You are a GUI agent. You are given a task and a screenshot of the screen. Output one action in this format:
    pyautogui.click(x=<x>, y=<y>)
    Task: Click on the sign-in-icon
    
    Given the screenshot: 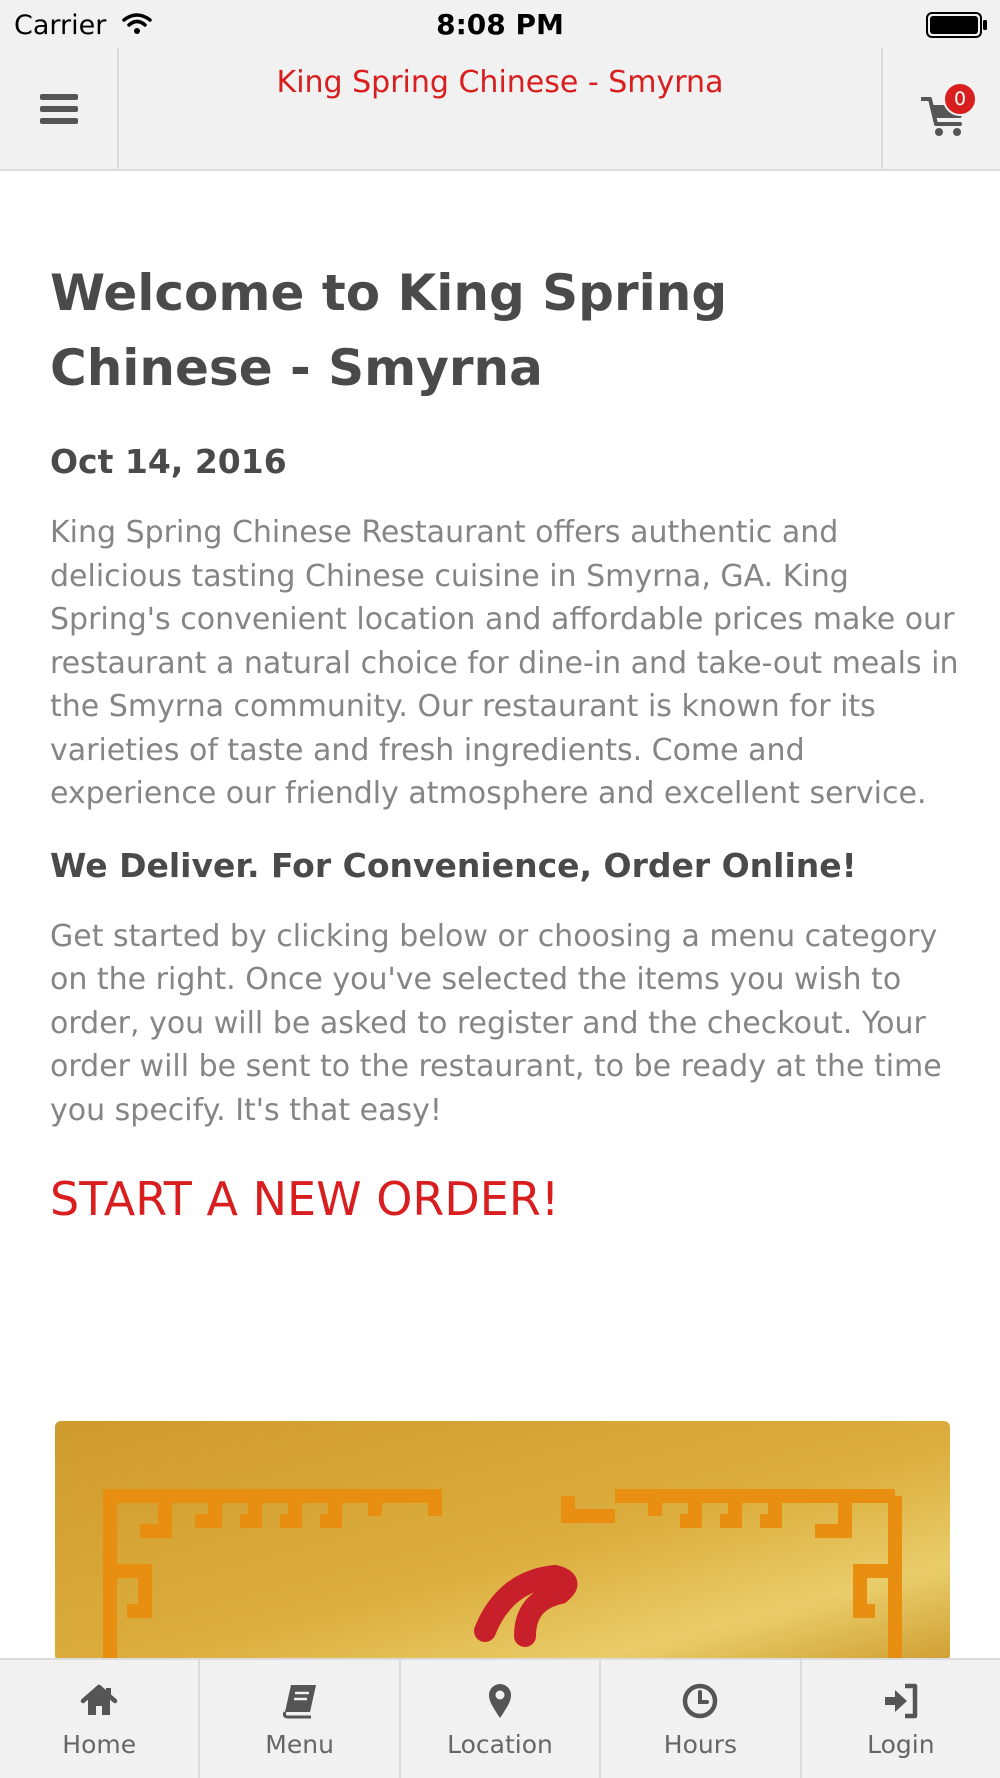 What is the action you would take?
    pyautogui.click(x=901, y=1701)
    